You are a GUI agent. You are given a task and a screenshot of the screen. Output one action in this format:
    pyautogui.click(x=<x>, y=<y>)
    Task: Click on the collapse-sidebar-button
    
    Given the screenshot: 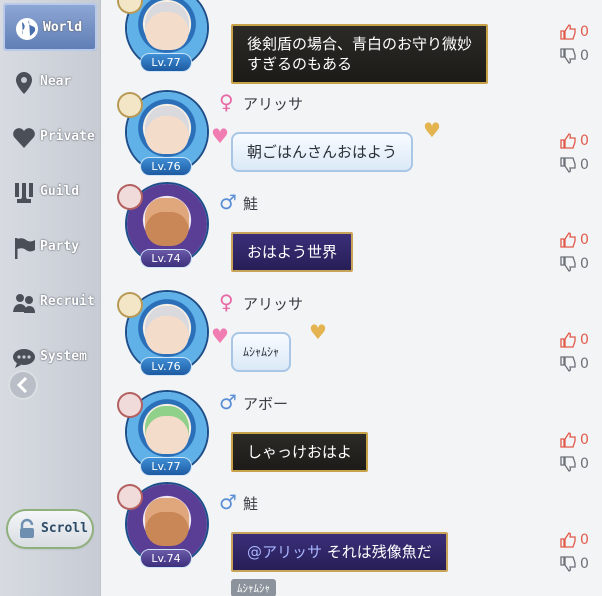 What is the action you would take?
    pyautogui.click(x=23, y=385)
    